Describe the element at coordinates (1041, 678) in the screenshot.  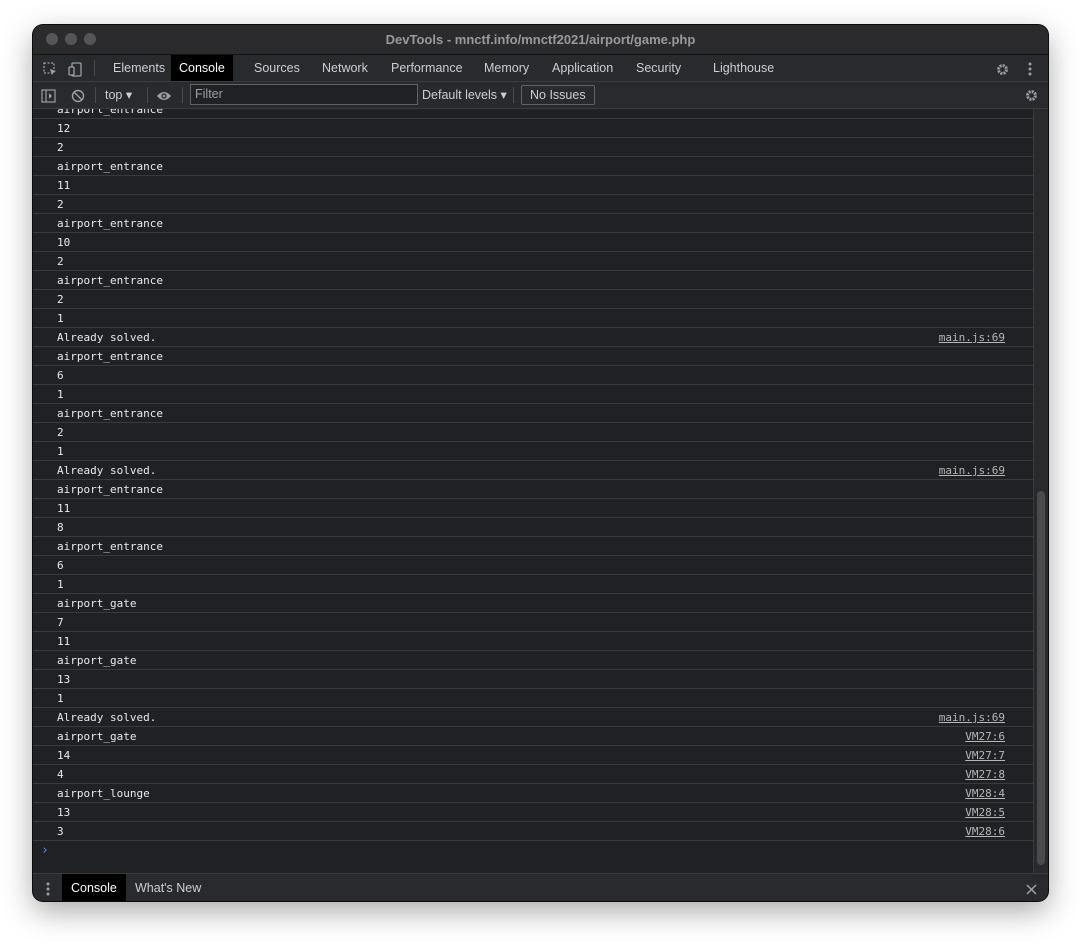
I see `scrollbar-thumb` at that location.